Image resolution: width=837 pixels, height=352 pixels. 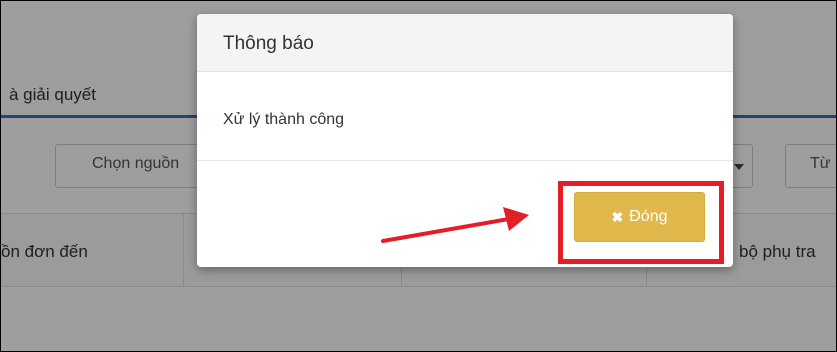 What do you see at coordinates (465, 160) in the screenshot?
I see `dialog-footer-divider` at bounding box center [465, 160].